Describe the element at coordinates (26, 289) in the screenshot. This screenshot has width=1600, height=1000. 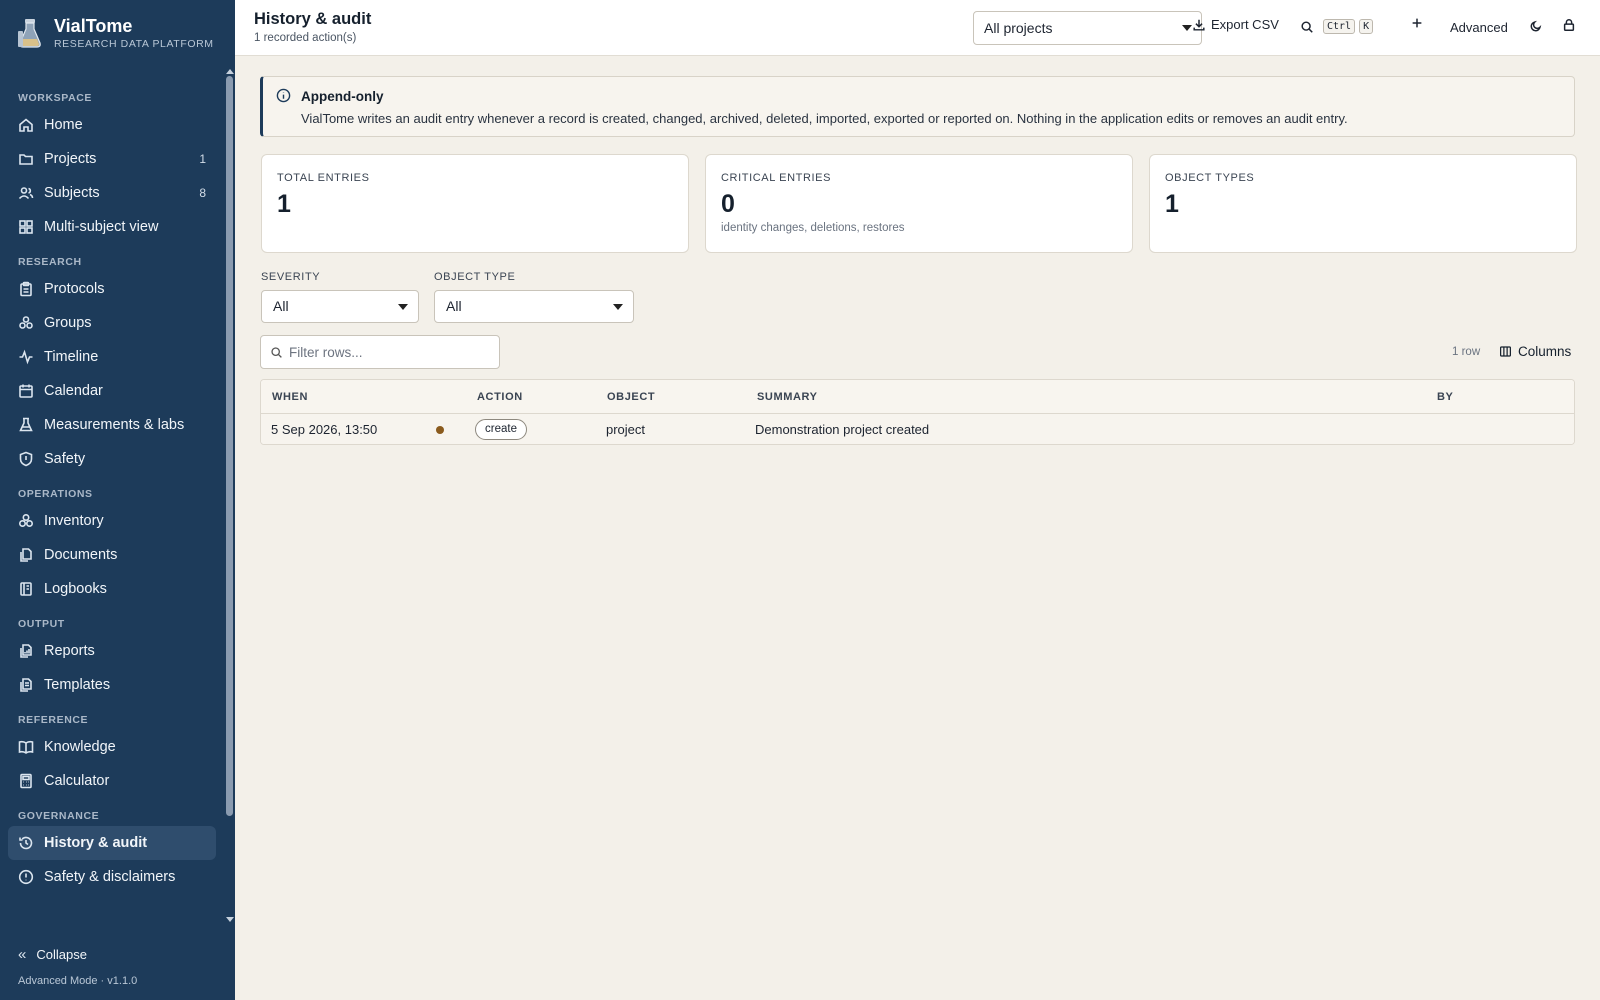
I see `clipboard-icon` at that location.